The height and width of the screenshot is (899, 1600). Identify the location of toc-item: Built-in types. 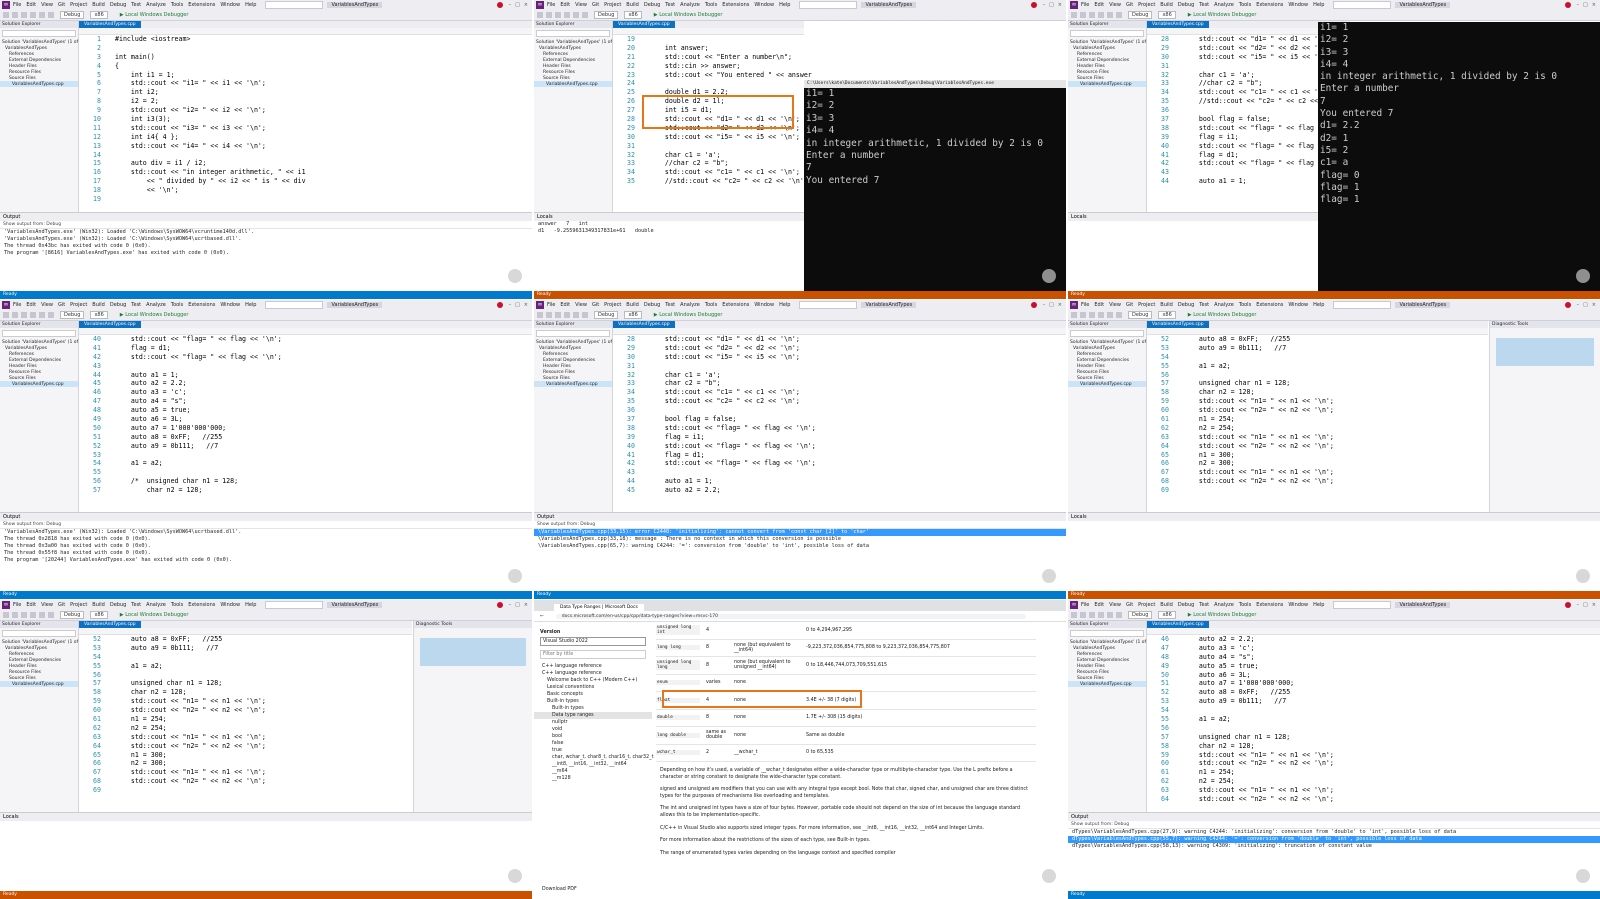
(593, 701).